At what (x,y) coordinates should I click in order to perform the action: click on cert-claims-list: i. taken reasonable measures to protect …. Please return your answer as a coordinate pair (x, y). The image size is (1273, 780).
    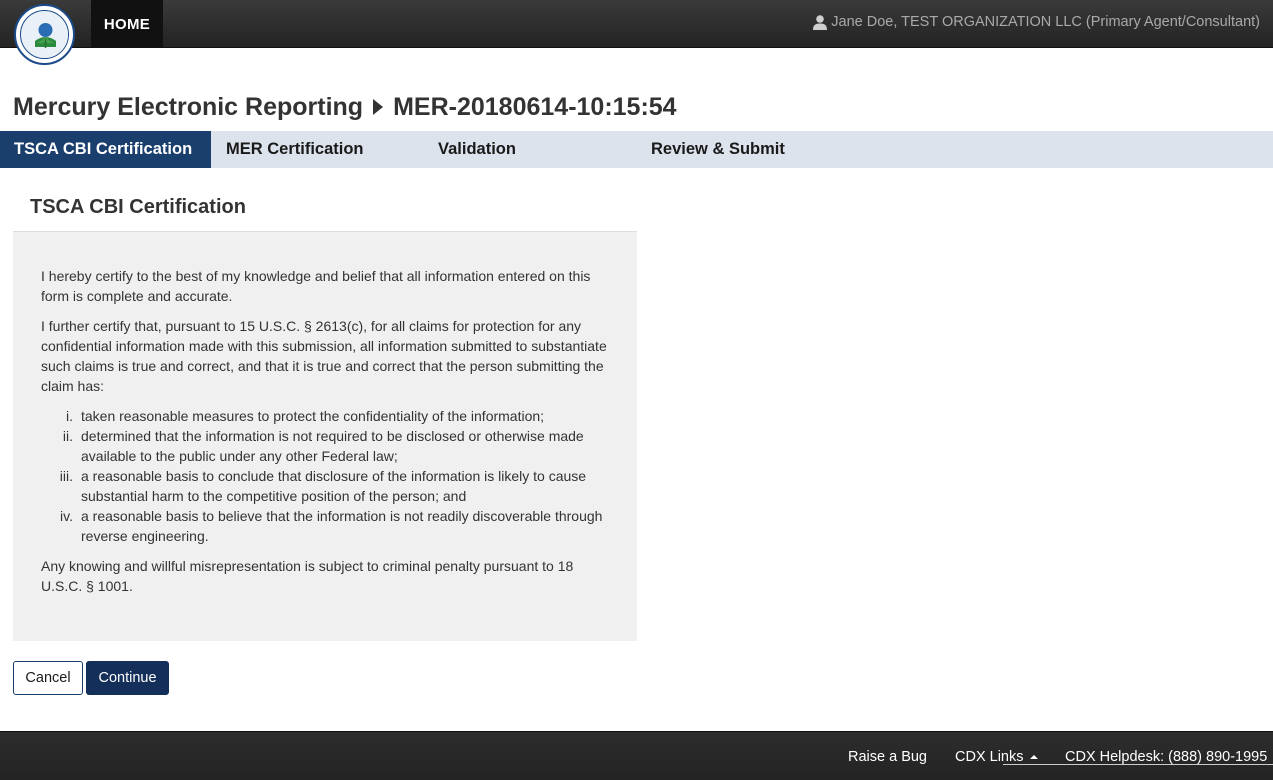
    Looking at the image, I should click on (325, 476).